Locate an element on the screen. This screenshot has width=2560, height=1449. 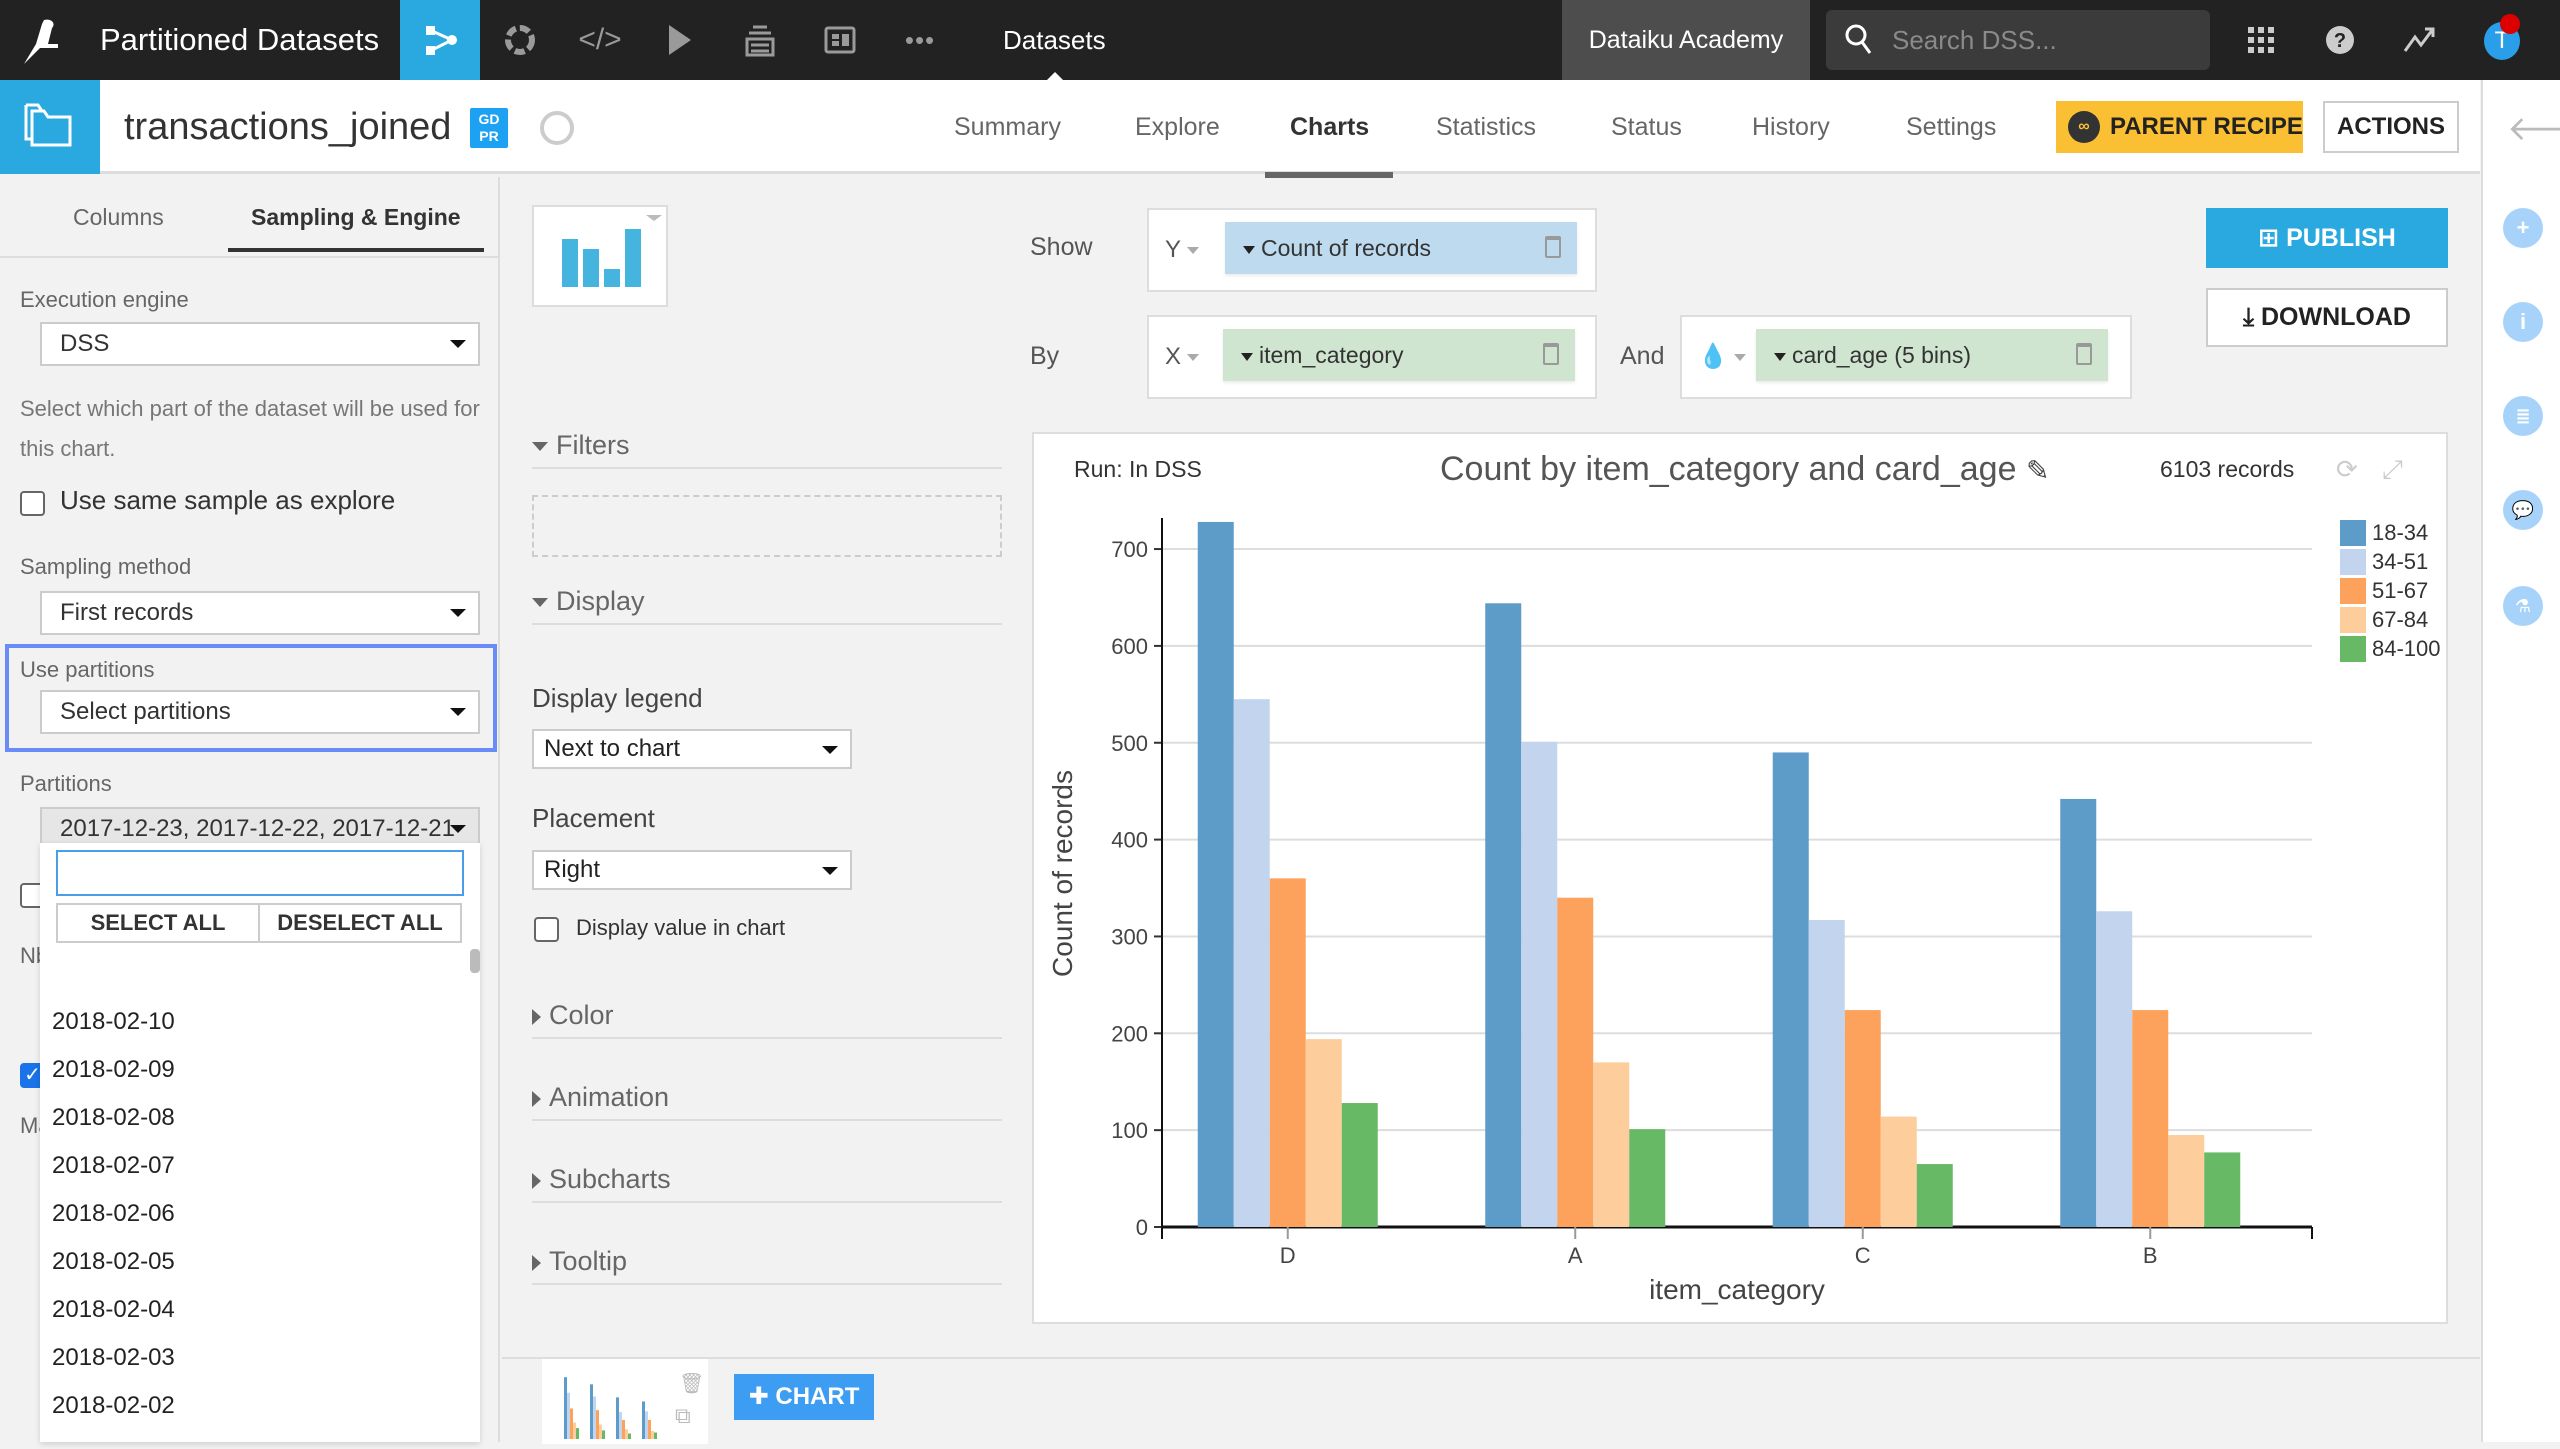
select-all-button: SELECT ALL is located at coordinates (158, 923).